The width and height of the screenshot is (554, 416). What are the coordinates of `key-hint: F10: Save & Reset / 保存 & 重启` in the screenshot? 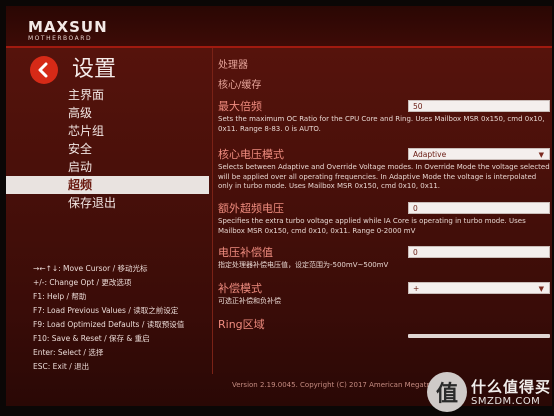 It's located at (91, 338).